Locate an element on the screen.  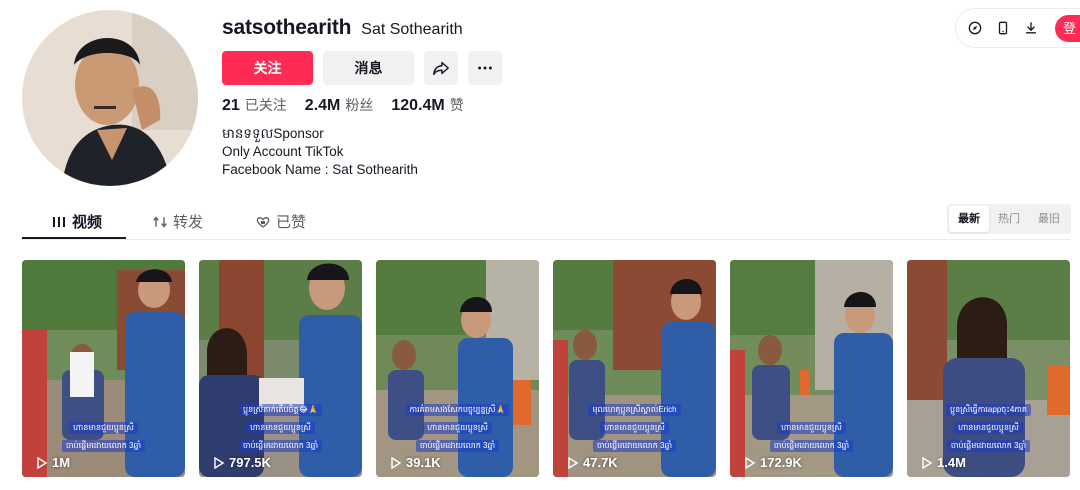
stat-value: 21 is located at coordinates (231, 105).